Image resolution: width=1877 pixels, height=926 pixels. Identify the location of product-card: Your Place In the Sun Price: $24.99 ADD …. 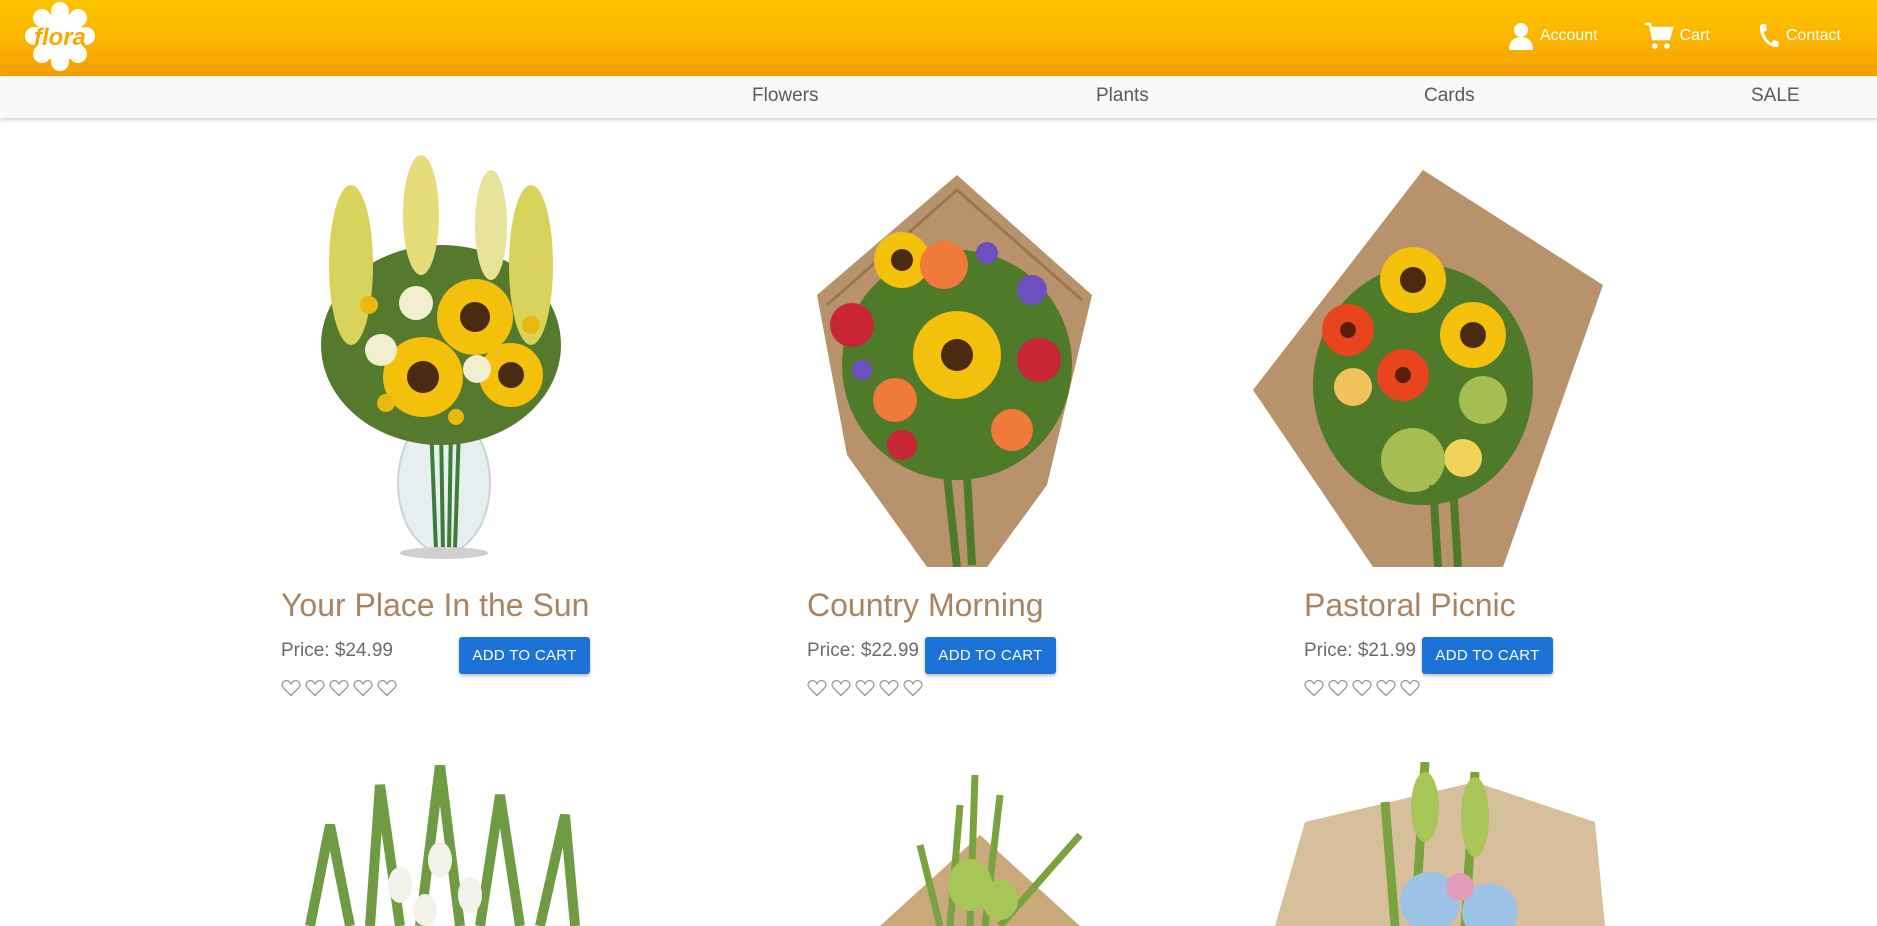
(471, 435).